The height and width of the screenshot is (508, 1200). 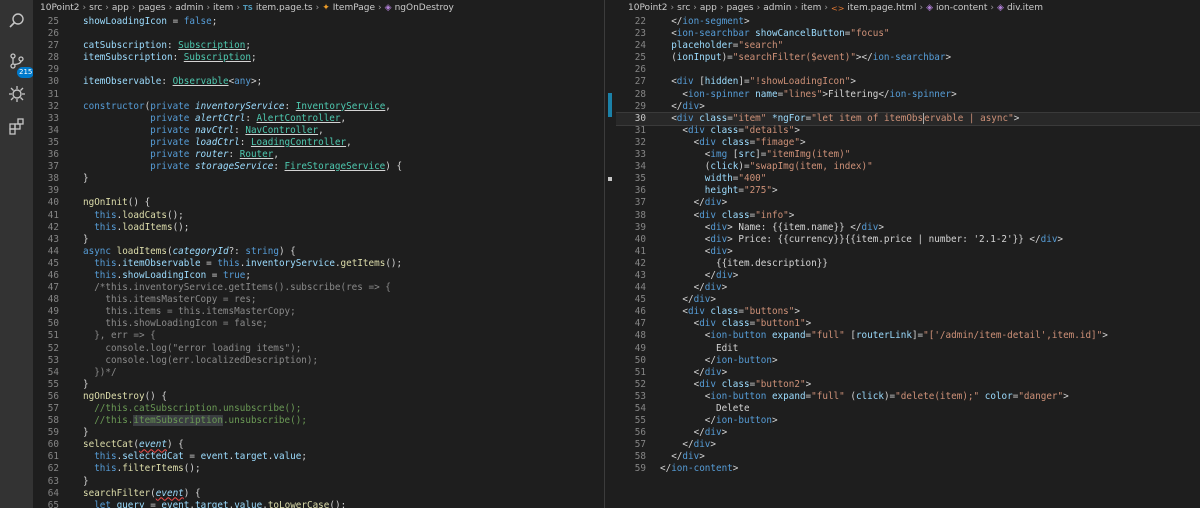 I want to click on code-line: 27 <div [hidden]="!showLoadingIcon">, so click(x=908, y=82).